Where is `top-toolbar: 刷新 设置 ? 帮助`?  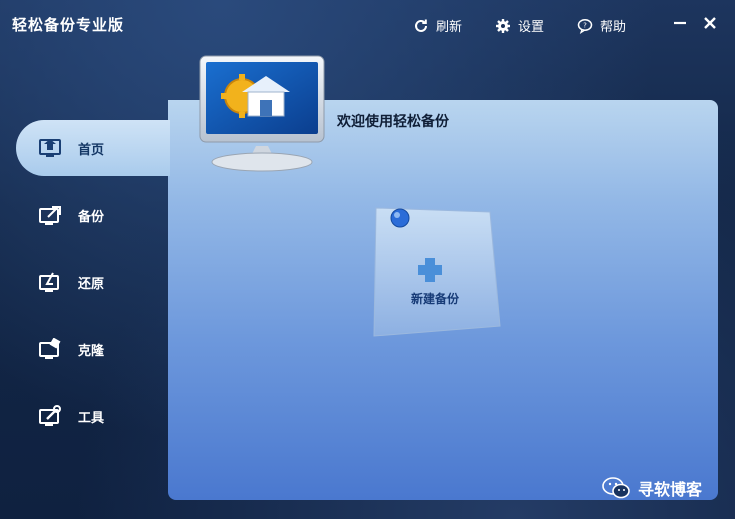
top-toolbar: 刷新 设置 ? 帮助 is located at coordinates (535, 25).